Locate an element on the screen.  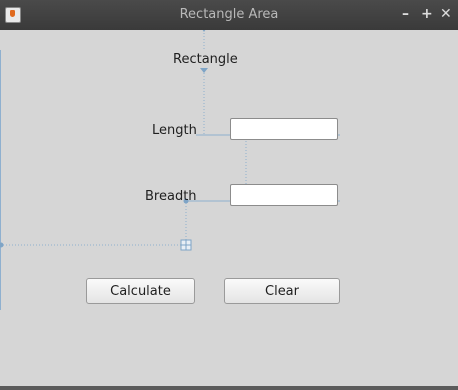
clear-button: Clear is located at coordinates (282, 291).